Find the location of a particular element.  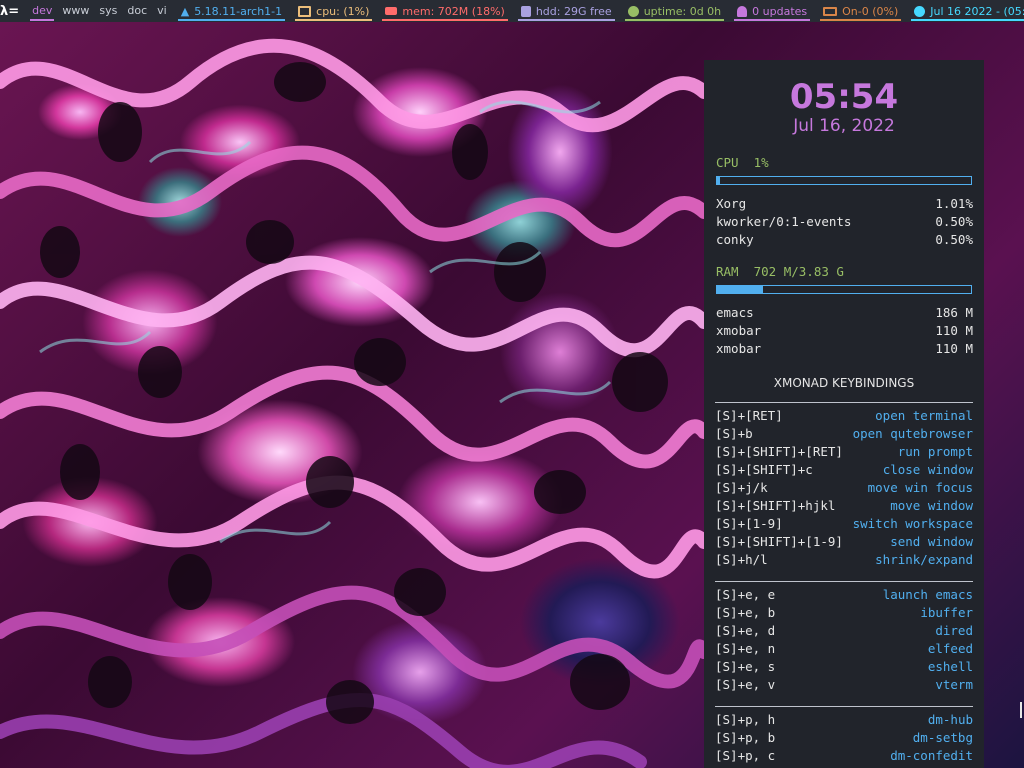

haskell-logo-icon: λ= is located at coordinates (9, 11).